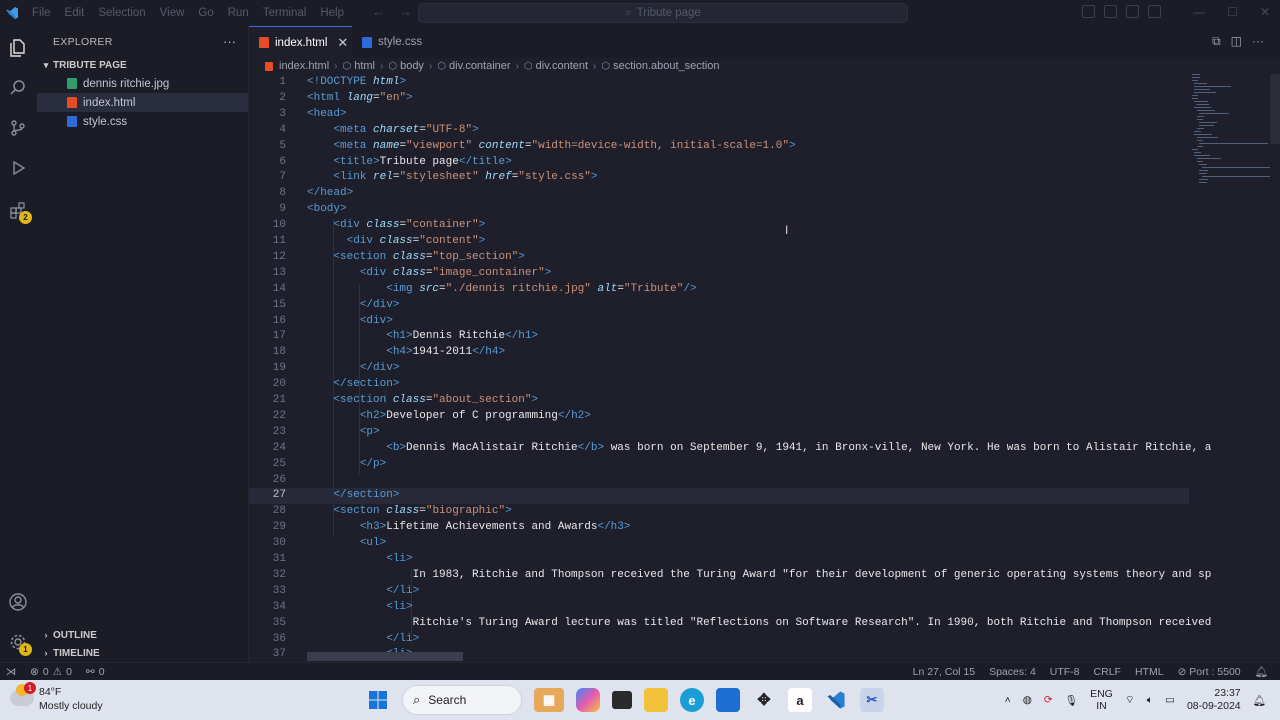 The height and width of the screenshot is (720, 1280). Describe the element at coordinates (719, 258) in the screenshot. I see `code-line: 12 <section class="top_section">` at that location.